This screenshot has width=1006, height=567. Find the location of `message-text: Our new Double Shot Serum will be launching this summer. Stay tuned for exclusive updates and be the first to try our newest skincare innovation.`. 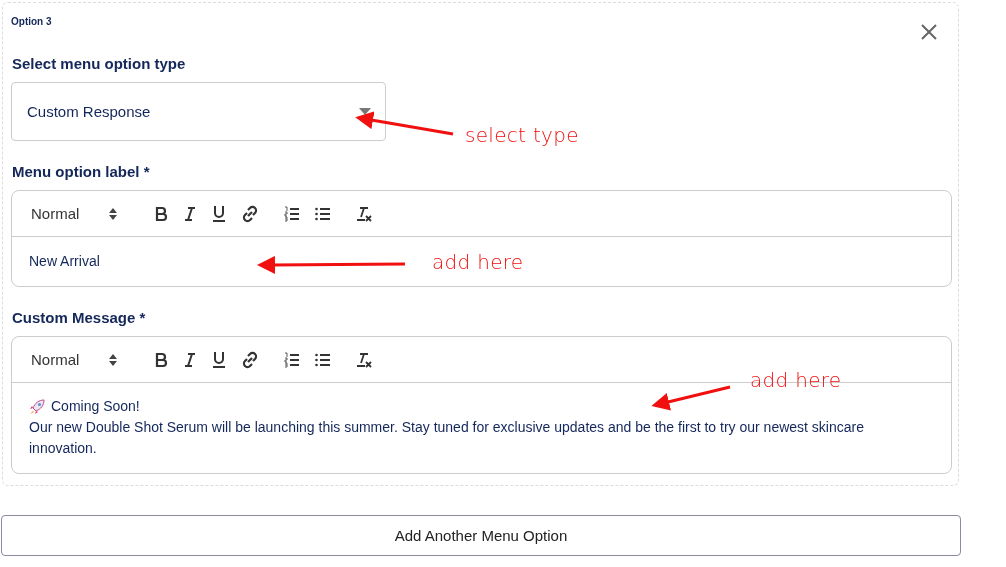

message-text: Our new Double Shot Serum will be launching this summer. Stay tuned for exclusive updates and be the first to try our newest skincare innovation. is located at coordinates (447, 438).